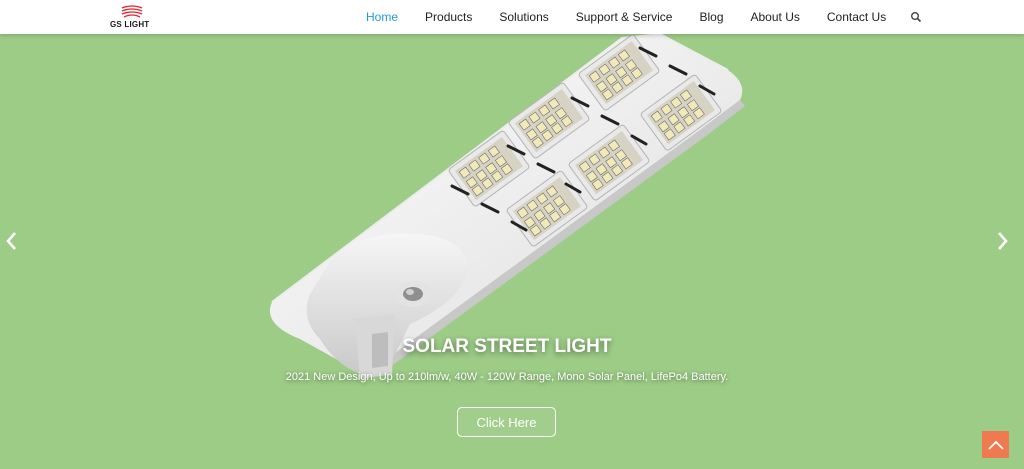 This screenshot has width=1024, height=469. Describe the element at coordinates (916, 17) in the screenshot. I see `search-icon` at that location.